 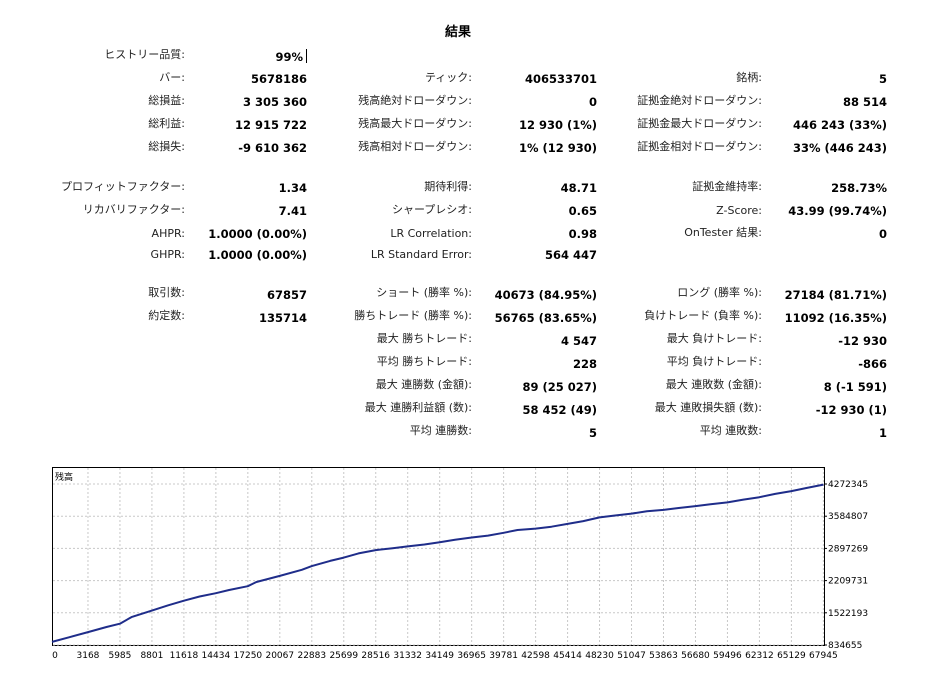 I want to click on largest-loss-trade-value: -12 930, so click(x=862, y=341).